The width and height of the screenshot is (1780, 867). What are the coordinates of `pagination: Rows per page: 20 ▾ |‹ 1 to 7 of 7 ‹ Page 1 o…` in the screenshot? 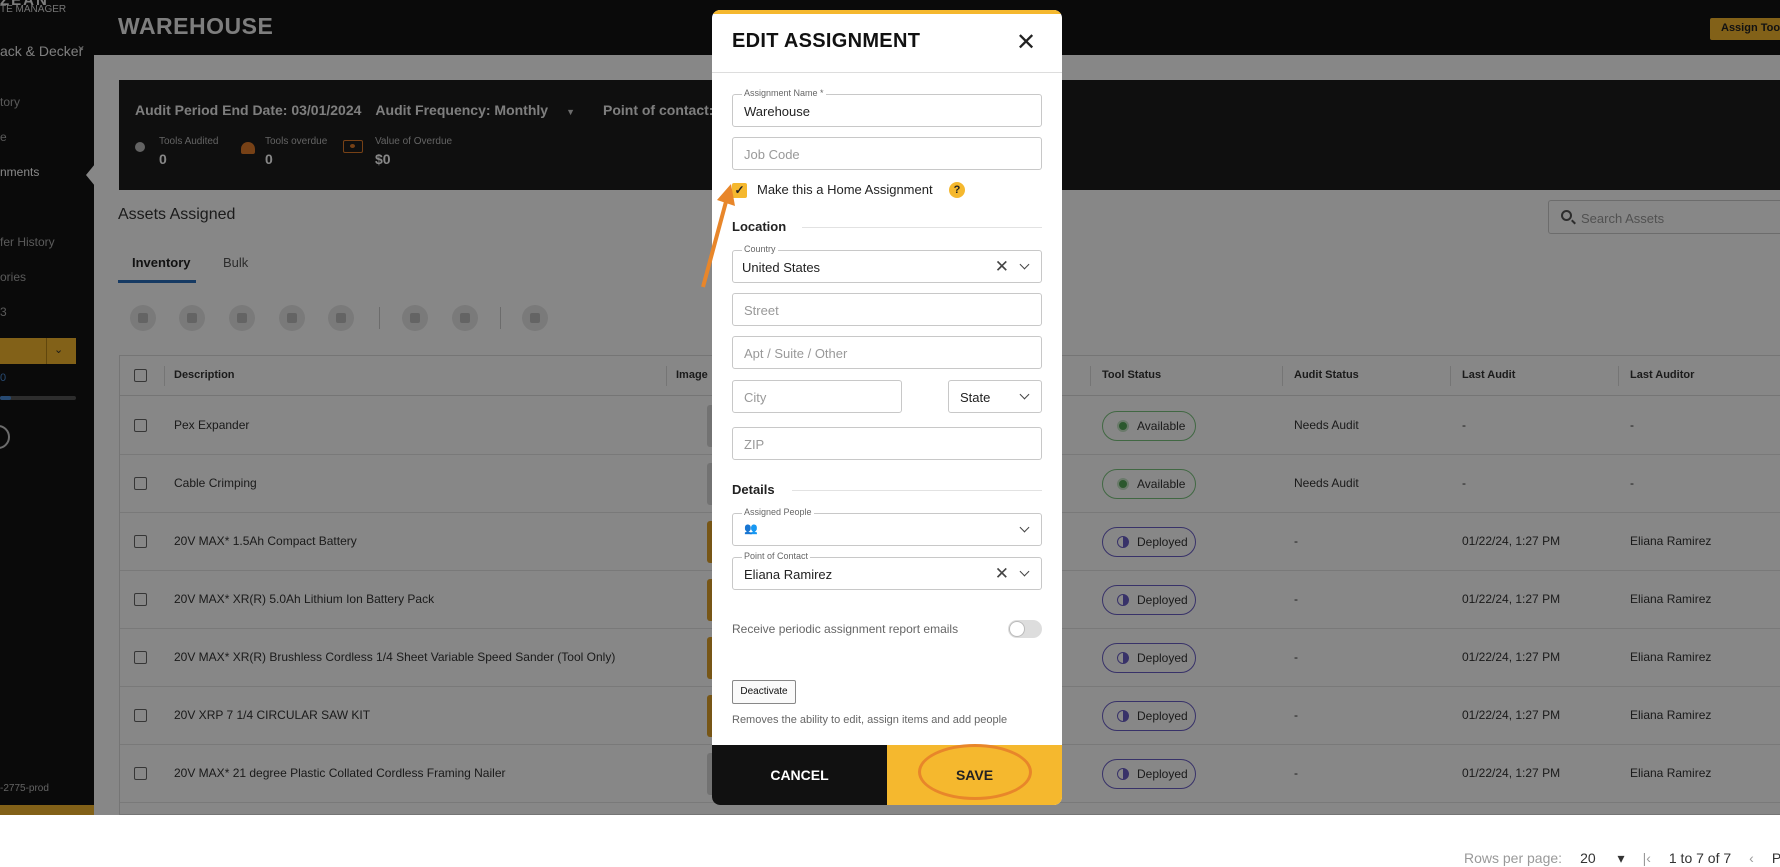 It's located at (1622, 858).